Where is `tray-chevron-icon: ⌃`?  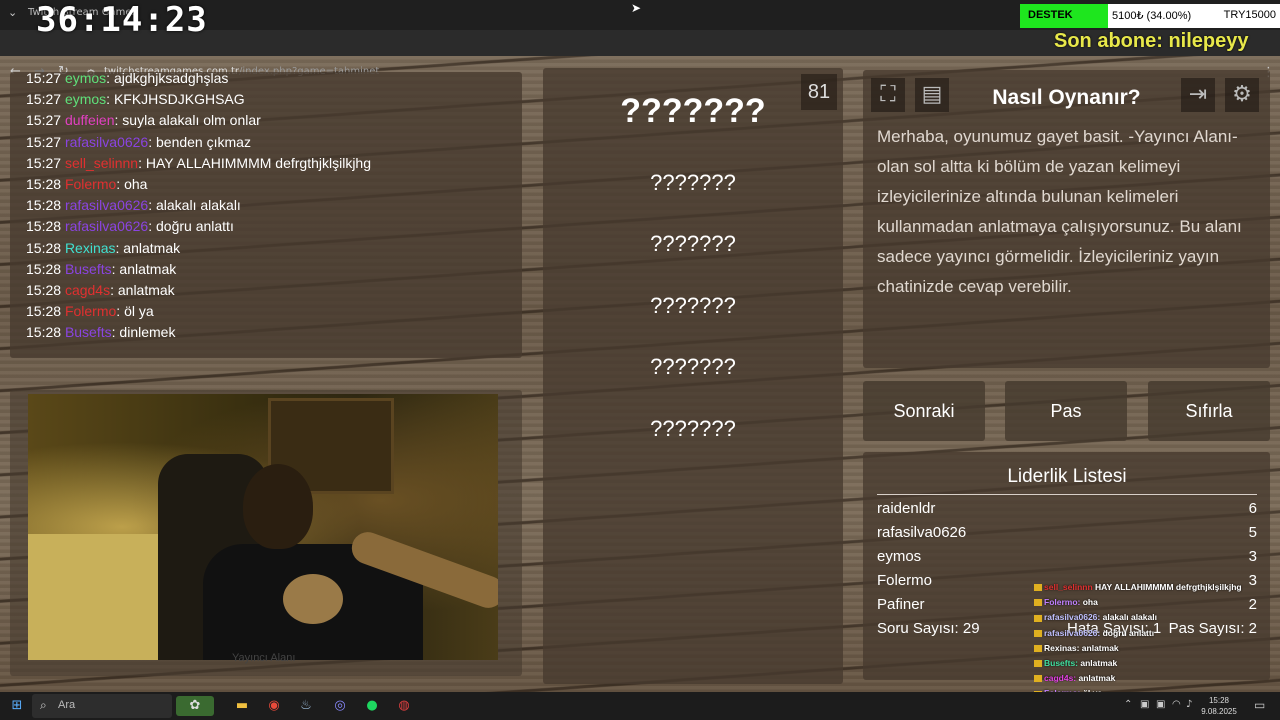
tray-chevron-icon: ⌃ is located at coordinates (1128, 704).